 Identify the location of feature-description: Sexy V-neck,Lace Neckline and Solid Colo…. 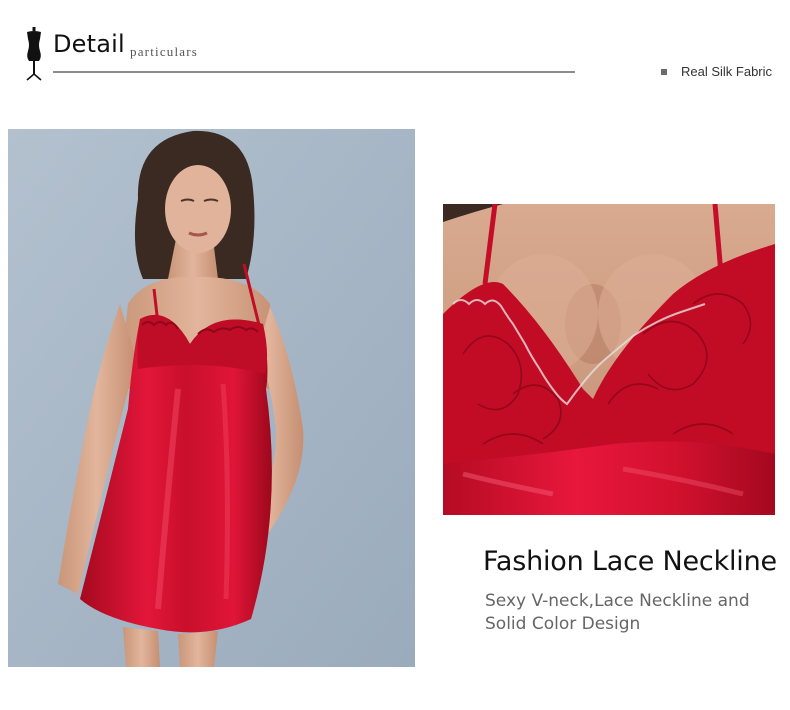
(617, 612).